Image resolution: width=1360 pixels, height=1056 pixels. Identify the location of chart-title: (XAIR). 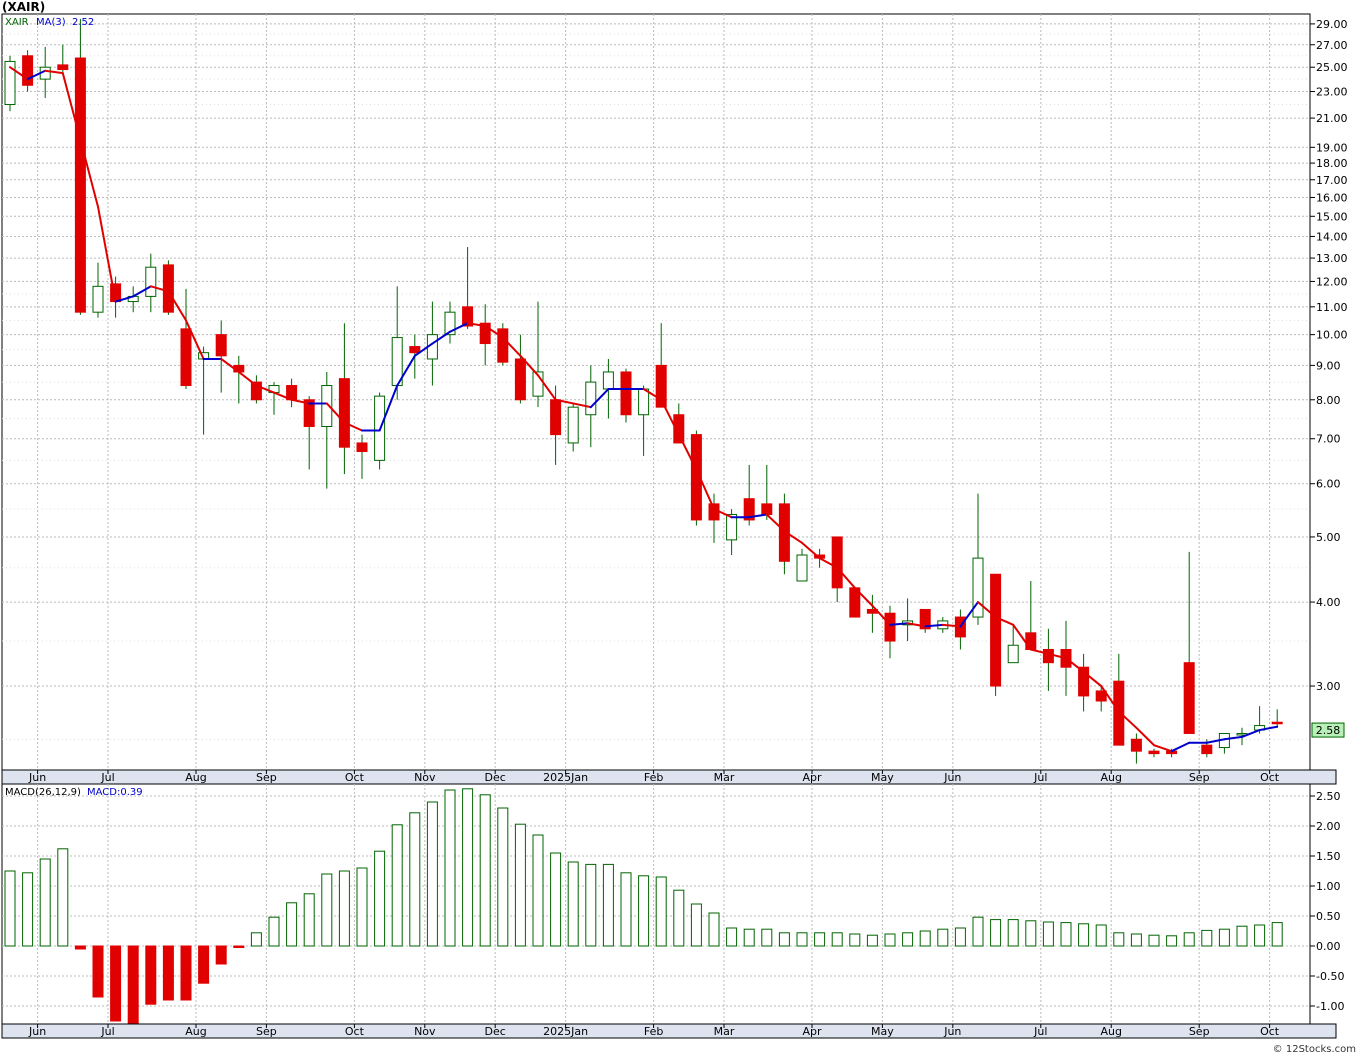
(23, 7).